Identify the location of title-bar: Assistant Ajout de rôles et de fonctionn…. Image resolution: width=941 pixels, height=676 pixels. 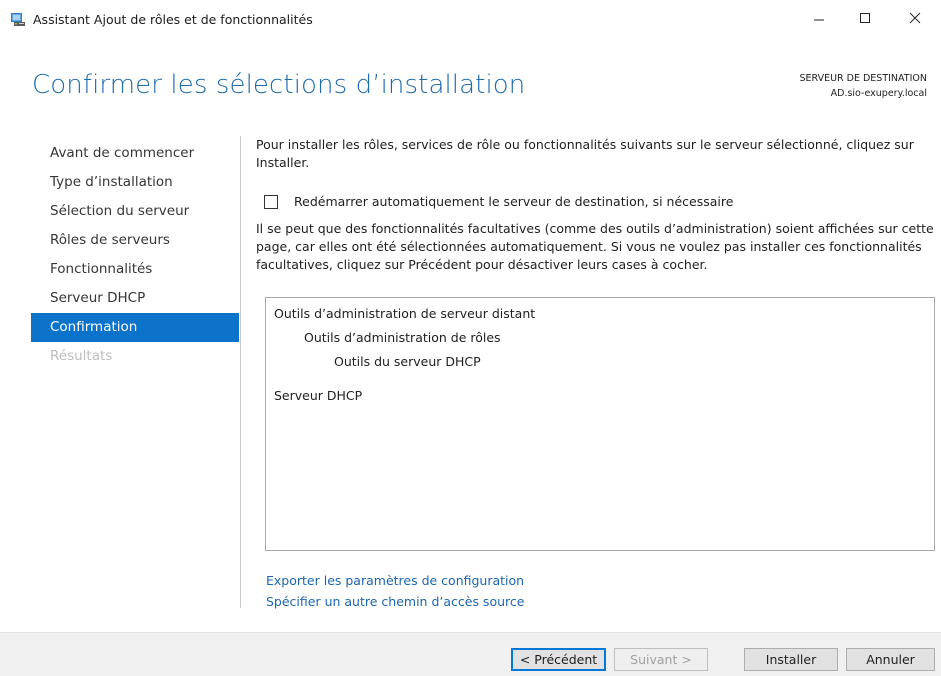
(470, 20).